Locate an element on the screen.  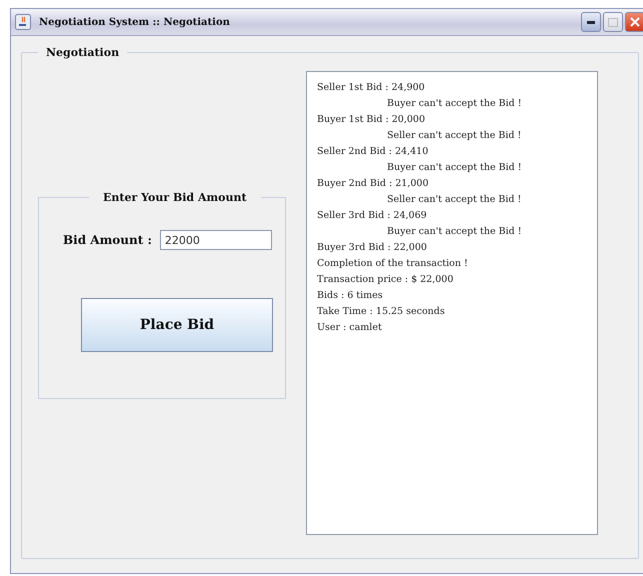
bid-amount-field: 22000 is located at coordinates (216, 240).